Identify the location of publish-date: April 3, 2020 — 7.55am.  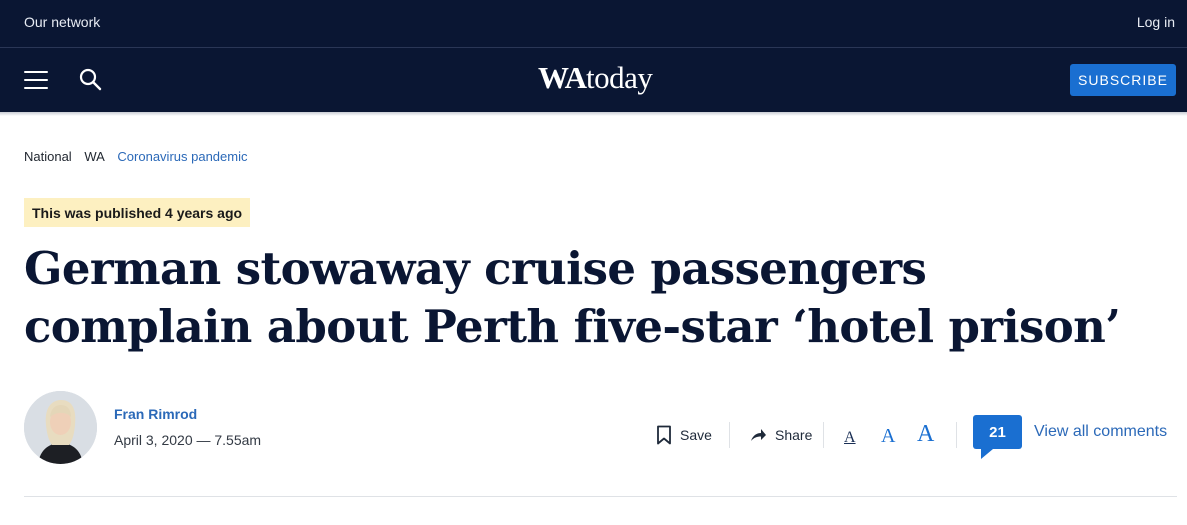
(188, 440).